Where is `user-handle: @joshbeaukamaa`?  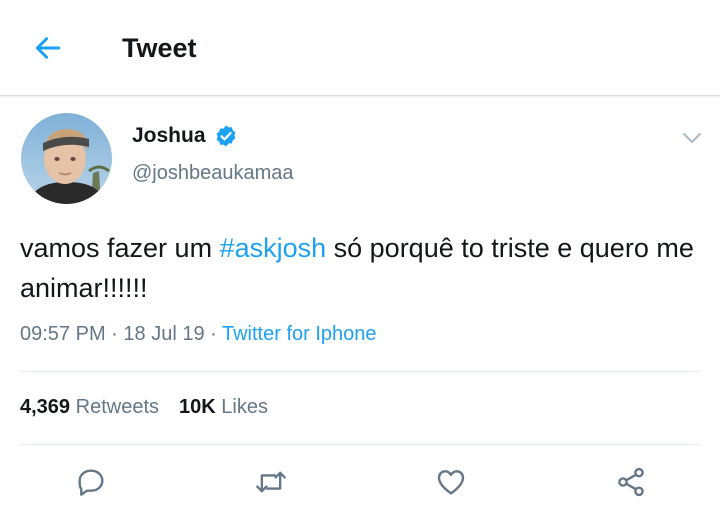
user-handle: @joshbeaukamaa is located at coordinates (213, 173).